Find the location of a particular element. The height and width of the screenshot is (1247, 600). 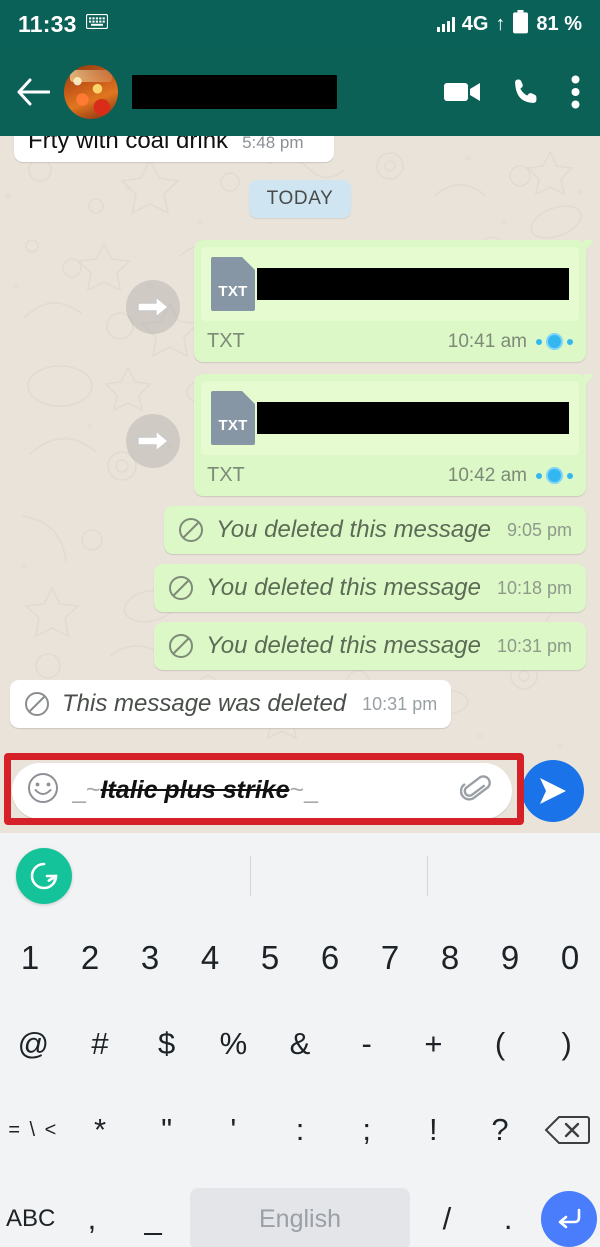

key-0: 0 is located at coordinates (570, 958).